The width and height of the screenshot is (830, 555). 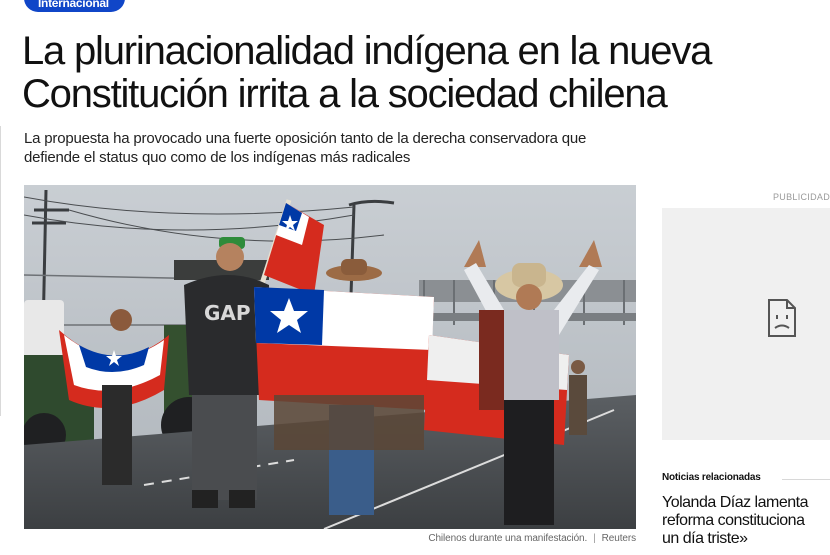 I want to click on related-news-divider, so click(x=806, y=479).